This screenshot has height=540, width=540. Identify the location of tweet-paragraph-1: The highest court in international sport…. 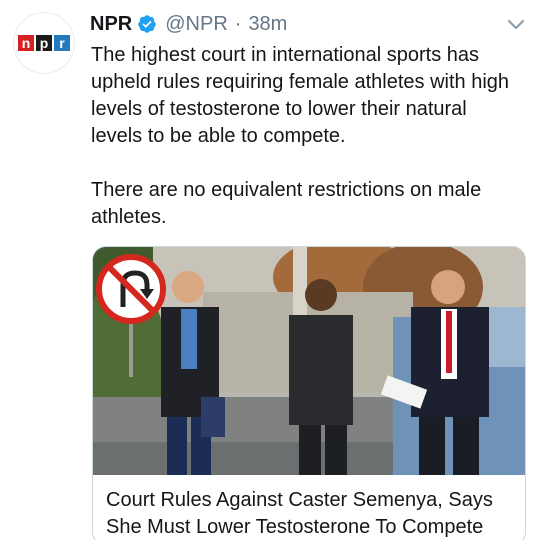
(300, 95).